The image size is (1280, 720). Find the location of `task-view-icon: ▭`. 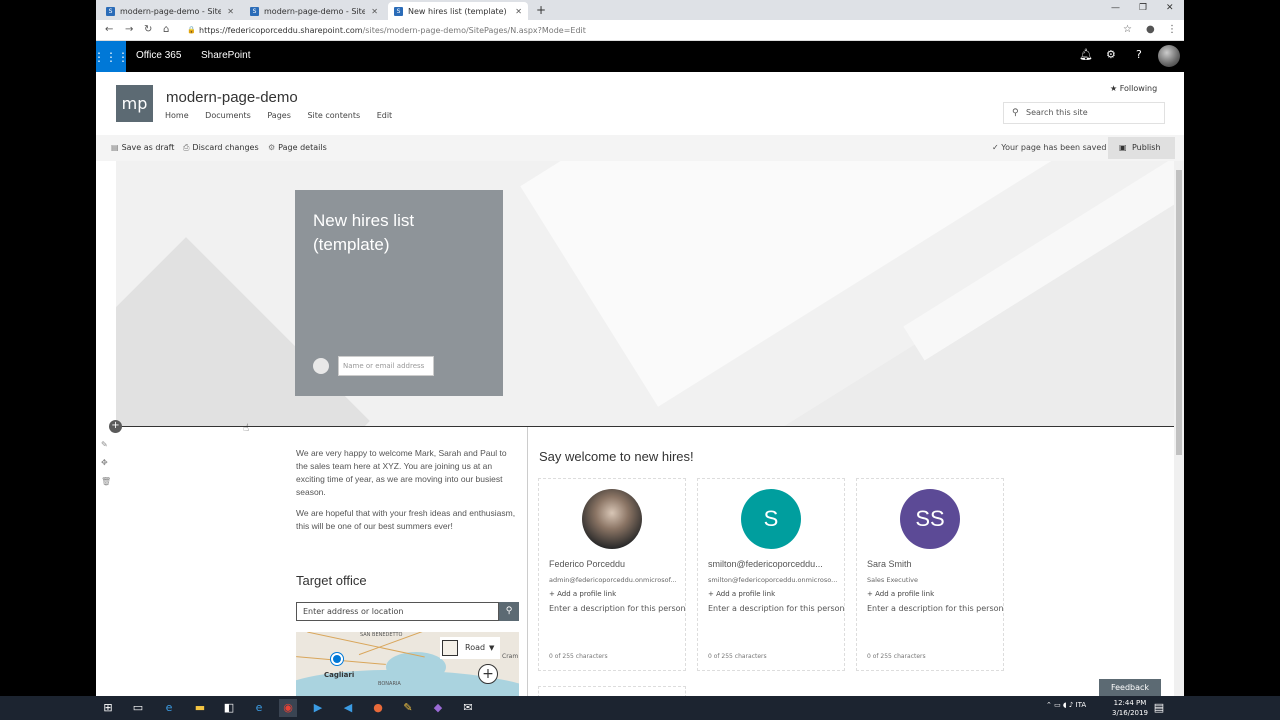

task-view-icon: ▭ is located at coordinates (138, 708).